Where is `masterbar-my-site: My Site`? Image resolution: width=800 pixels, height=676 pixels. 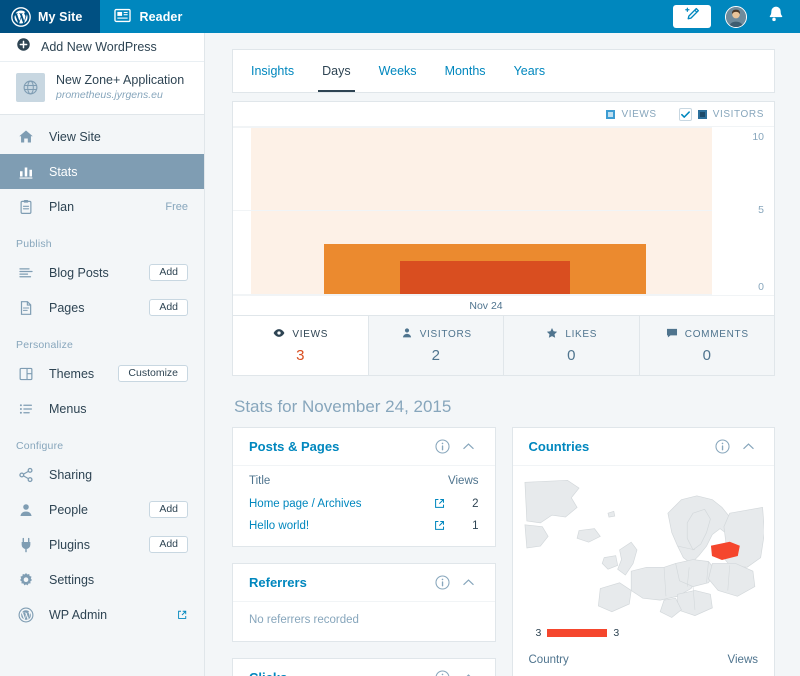 masterbar-my-site: My Site is located at coordinates (50, 16).